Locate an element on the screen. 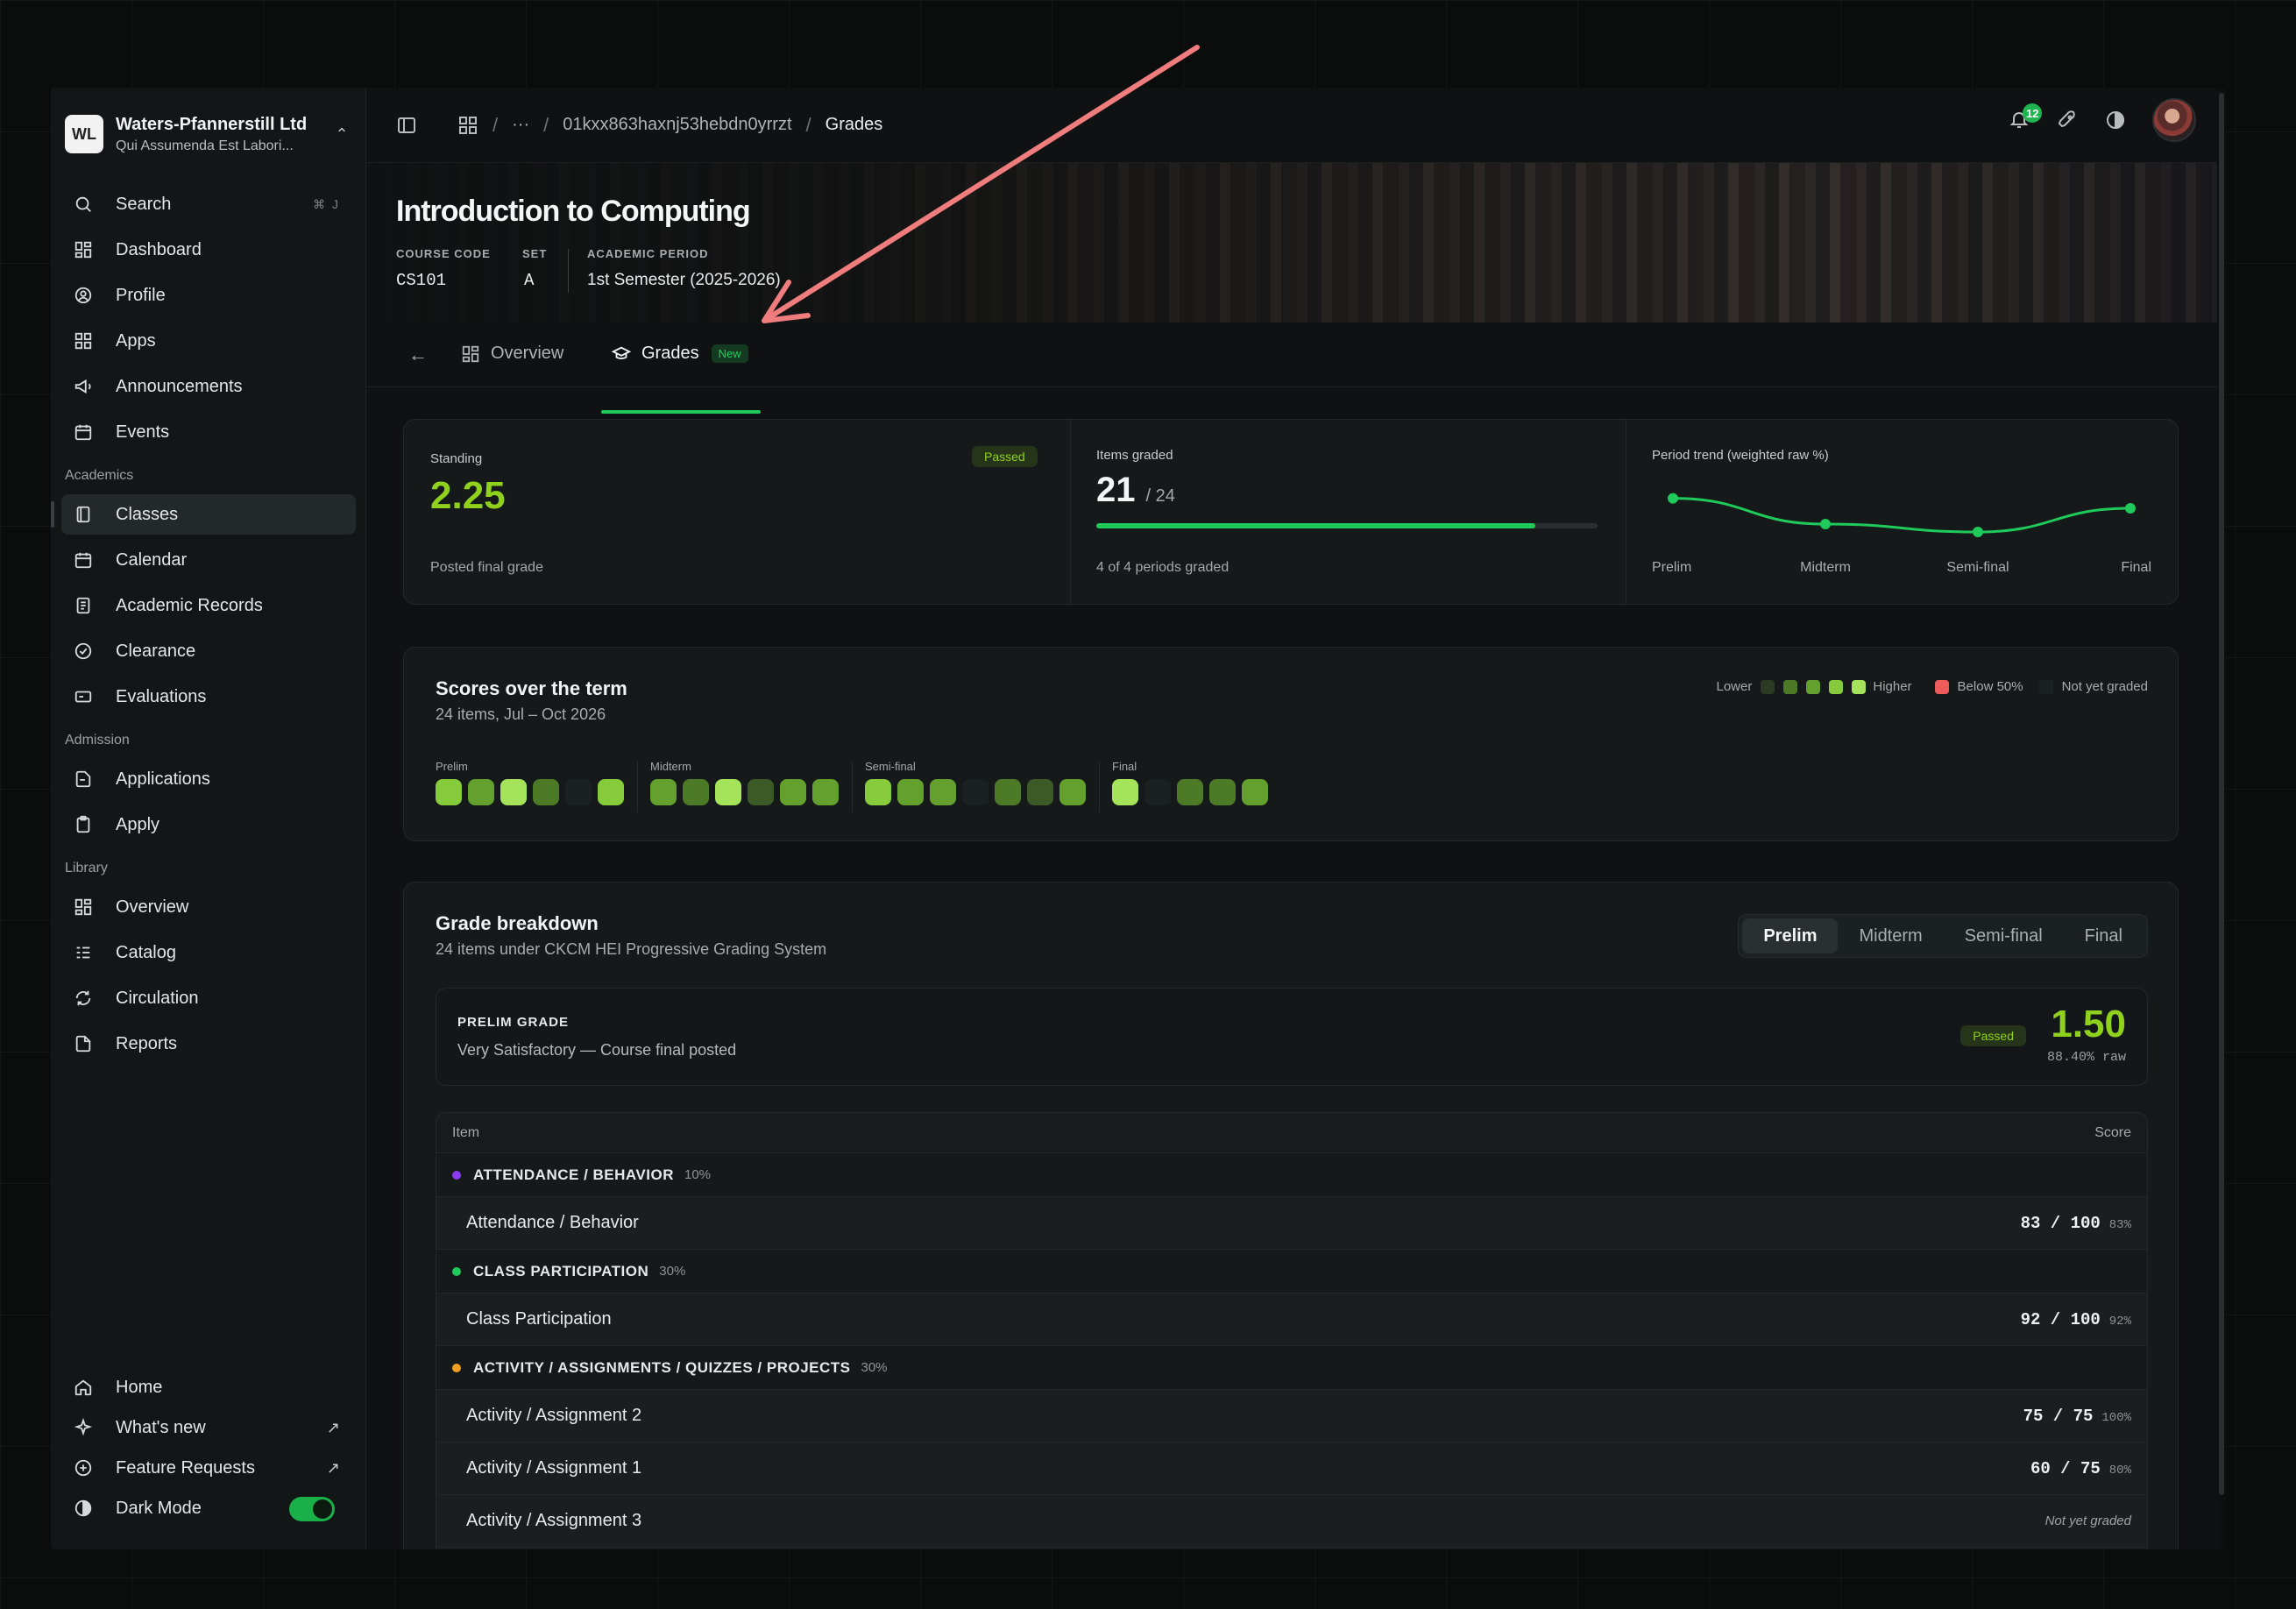  sidebar-item-calendar: Calendar is located at coordinates (208, 560).